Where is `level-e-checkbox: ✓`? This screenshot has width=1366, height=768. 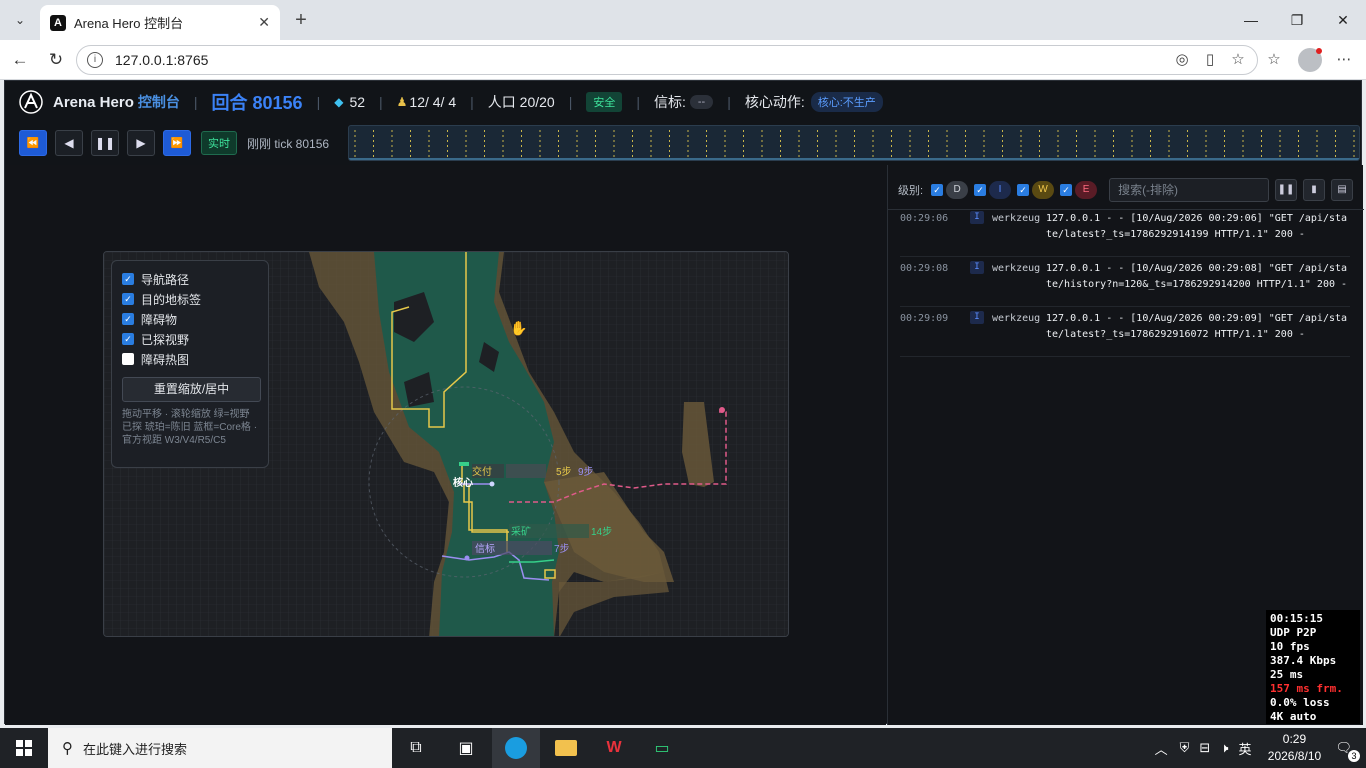 level-e-checkbox: ✓ is located at coordinates (1066, 190).